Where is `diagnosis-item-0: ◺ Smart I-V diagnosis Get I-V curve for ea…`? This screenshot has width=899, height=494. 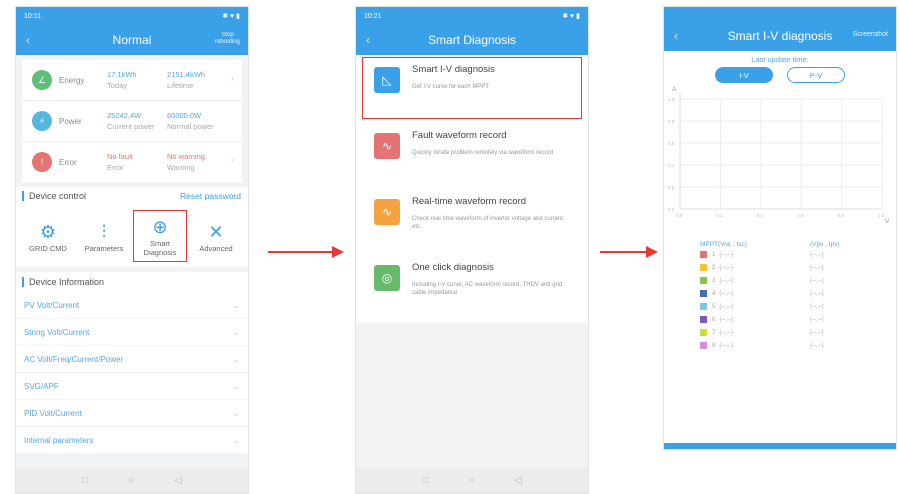
diagnosis-item-0: ◺ Smart I-V diagnosis Get I-V curve for ea… is located at coordinates (472, 88).